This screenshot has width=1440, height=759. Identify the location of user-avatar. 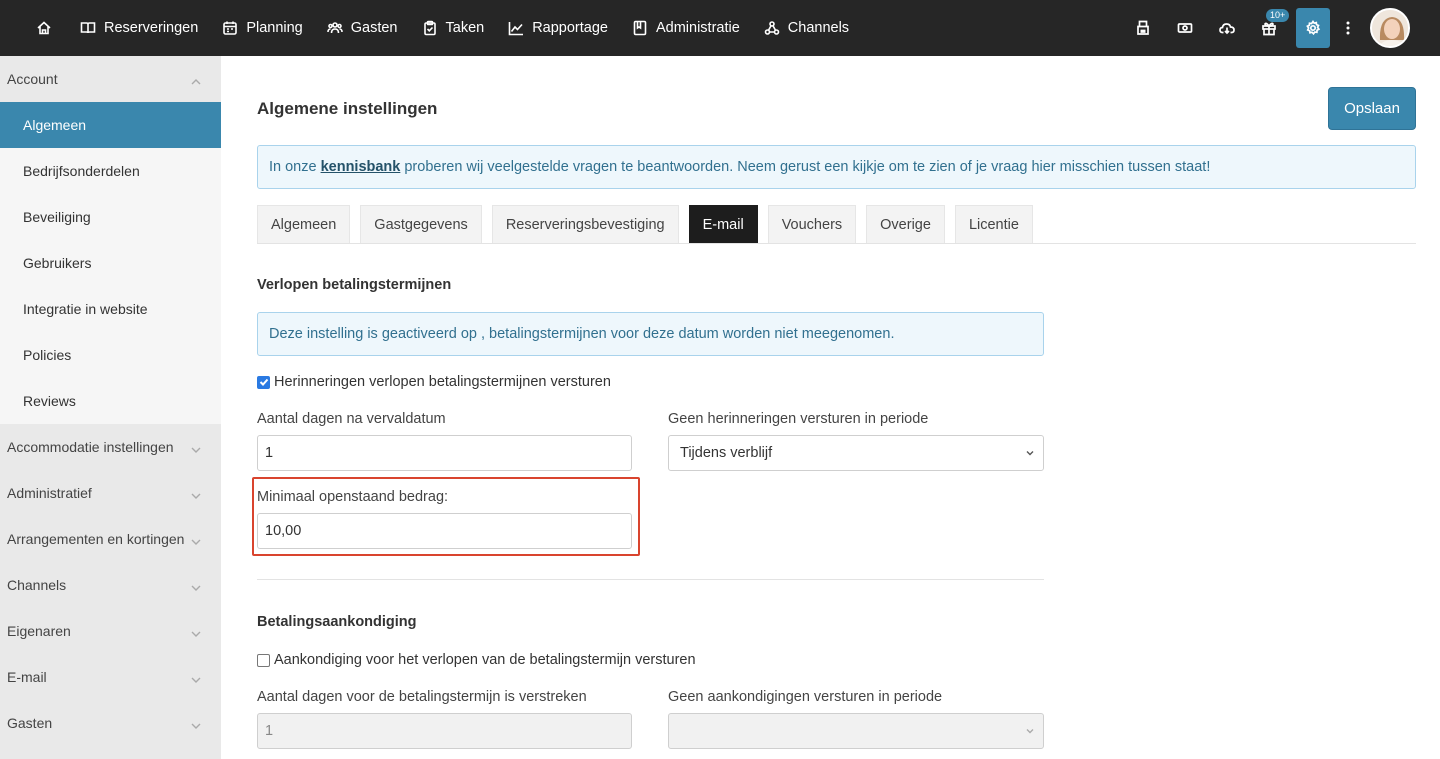
(1390, 28).